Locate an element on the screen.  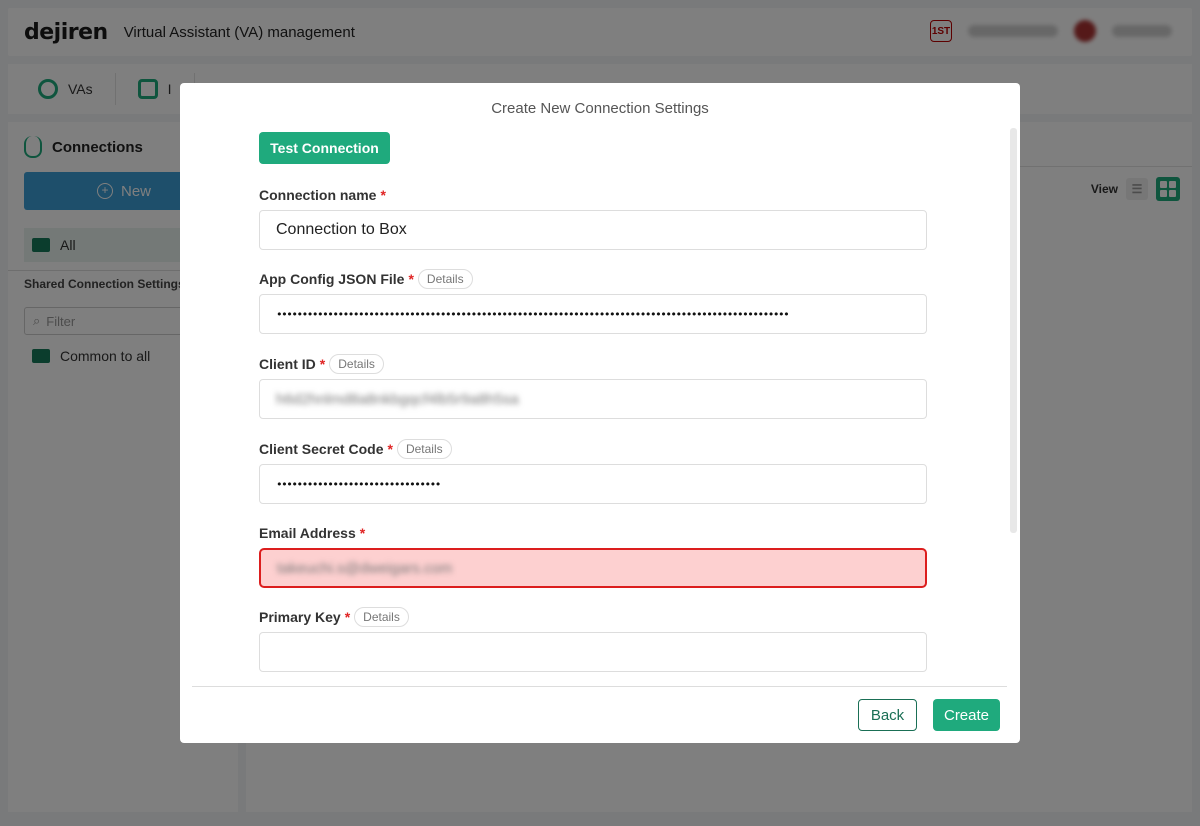
input-value: Connection to Box is located at coordinates (341, 229).